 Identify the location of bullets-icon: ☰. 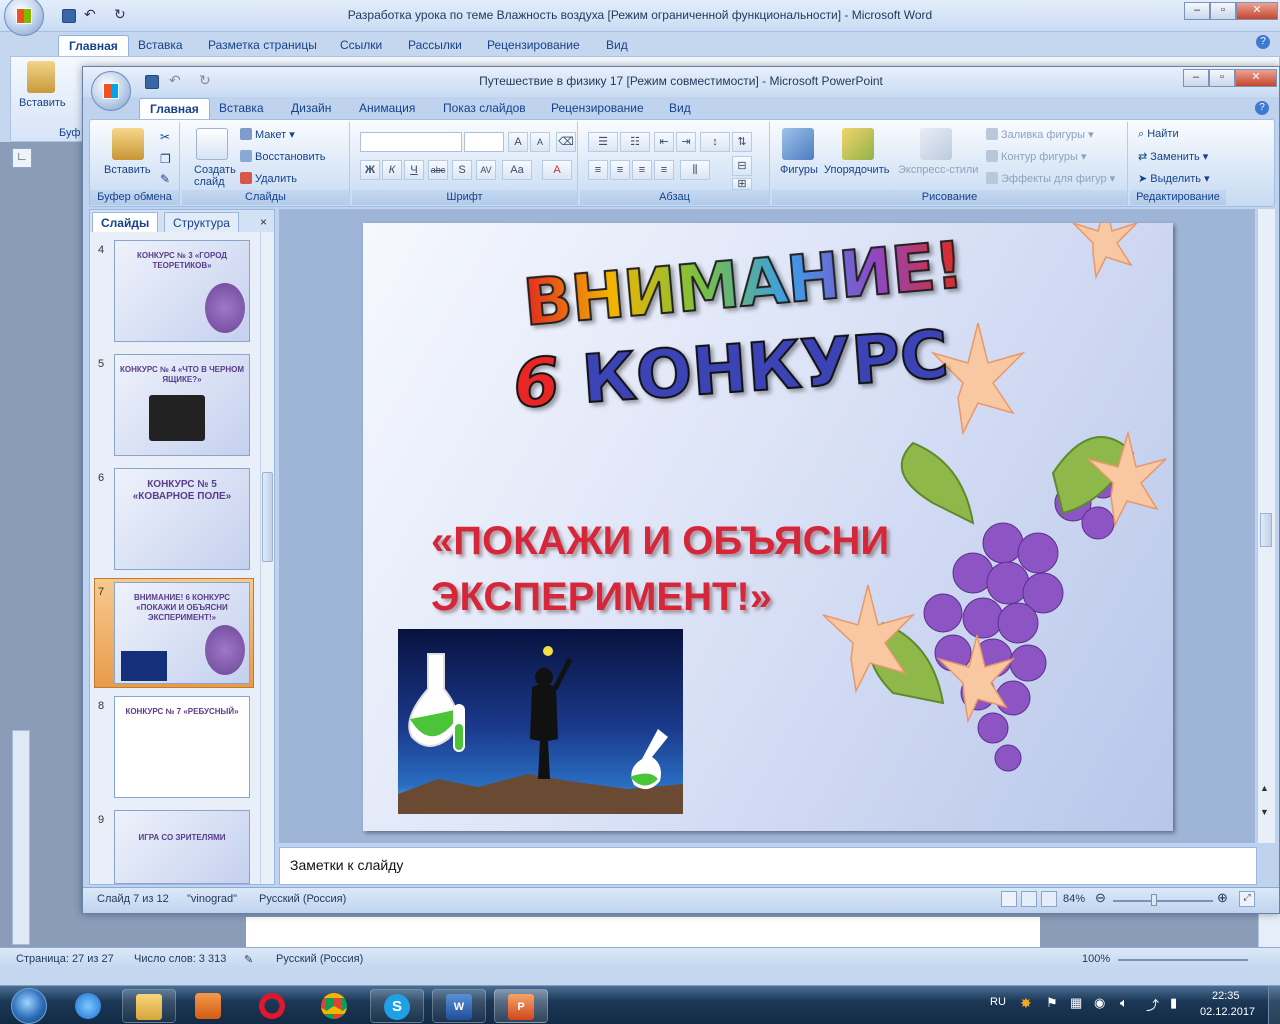
(603, 142).